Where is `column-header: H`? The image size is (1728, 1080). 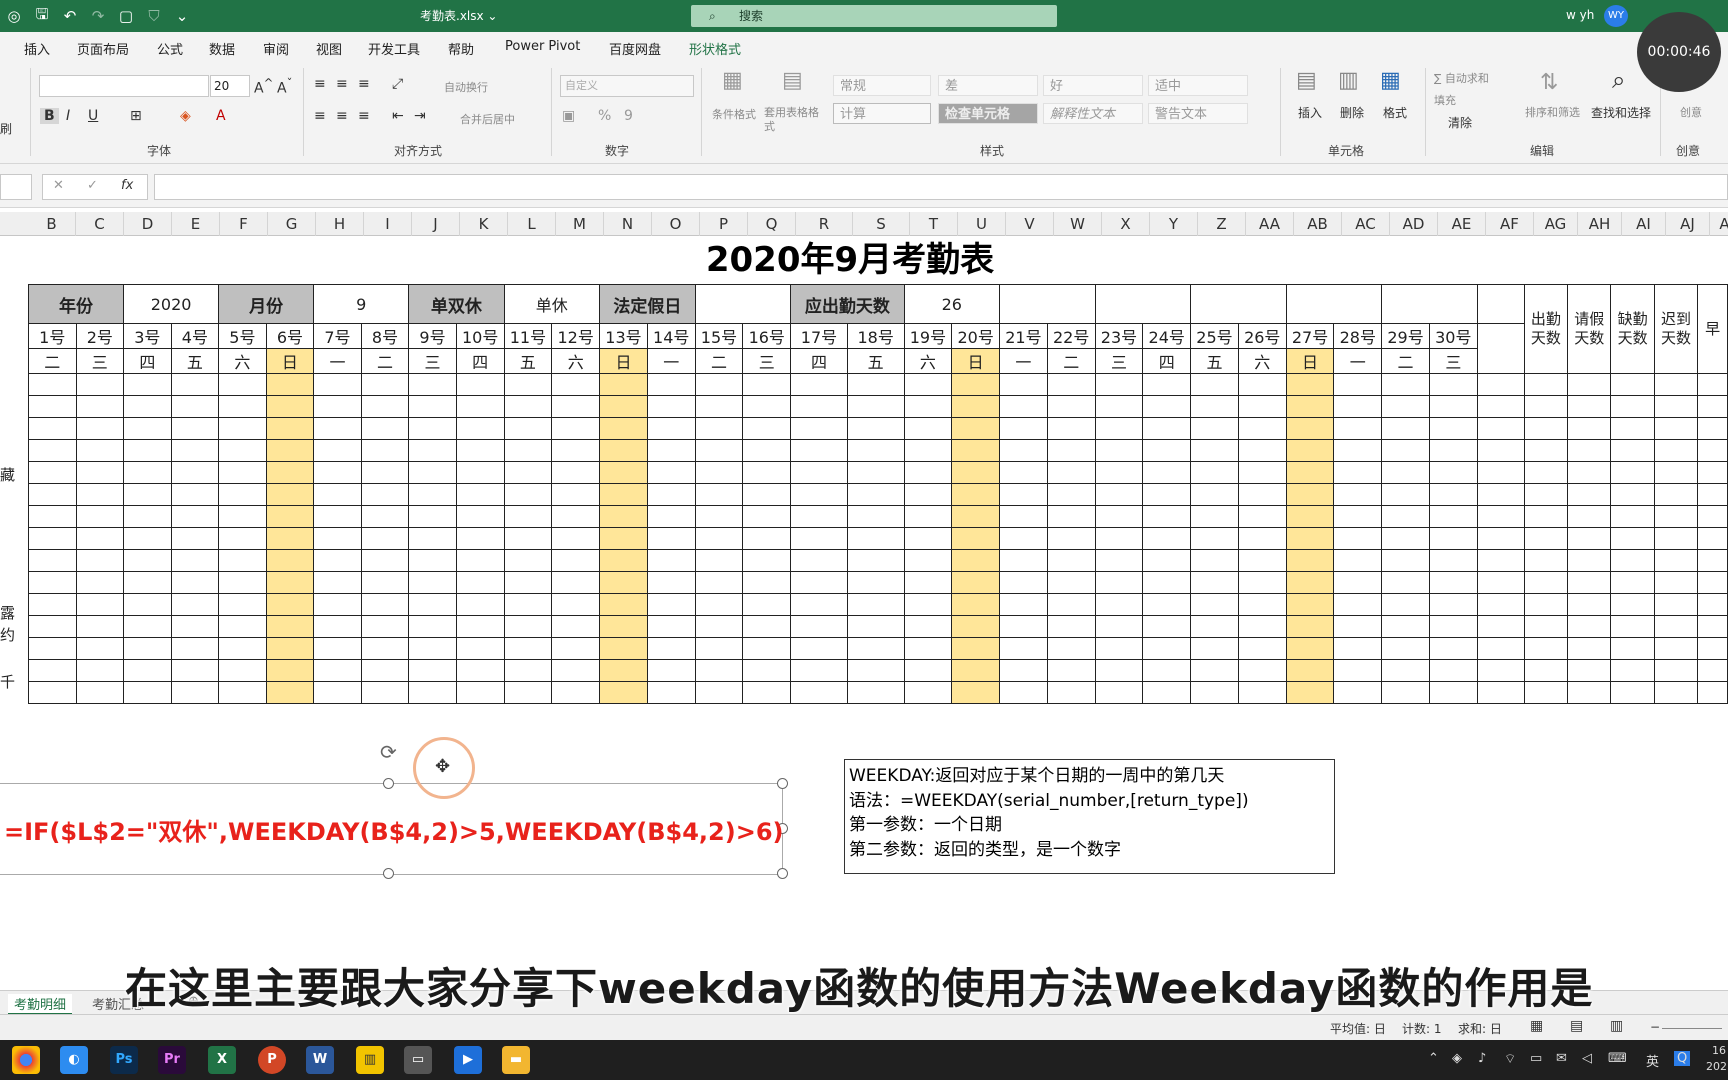 column-header: H is located at coordinates (340, 224).